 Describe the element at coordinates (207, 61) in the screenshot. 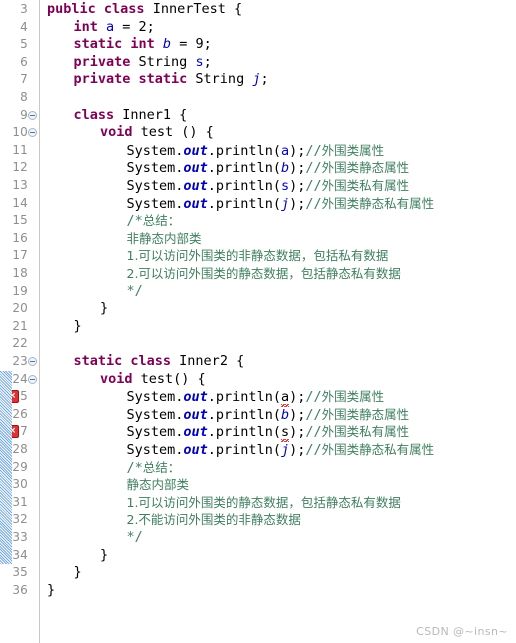

I see `code-token-plain: ;` at that location.